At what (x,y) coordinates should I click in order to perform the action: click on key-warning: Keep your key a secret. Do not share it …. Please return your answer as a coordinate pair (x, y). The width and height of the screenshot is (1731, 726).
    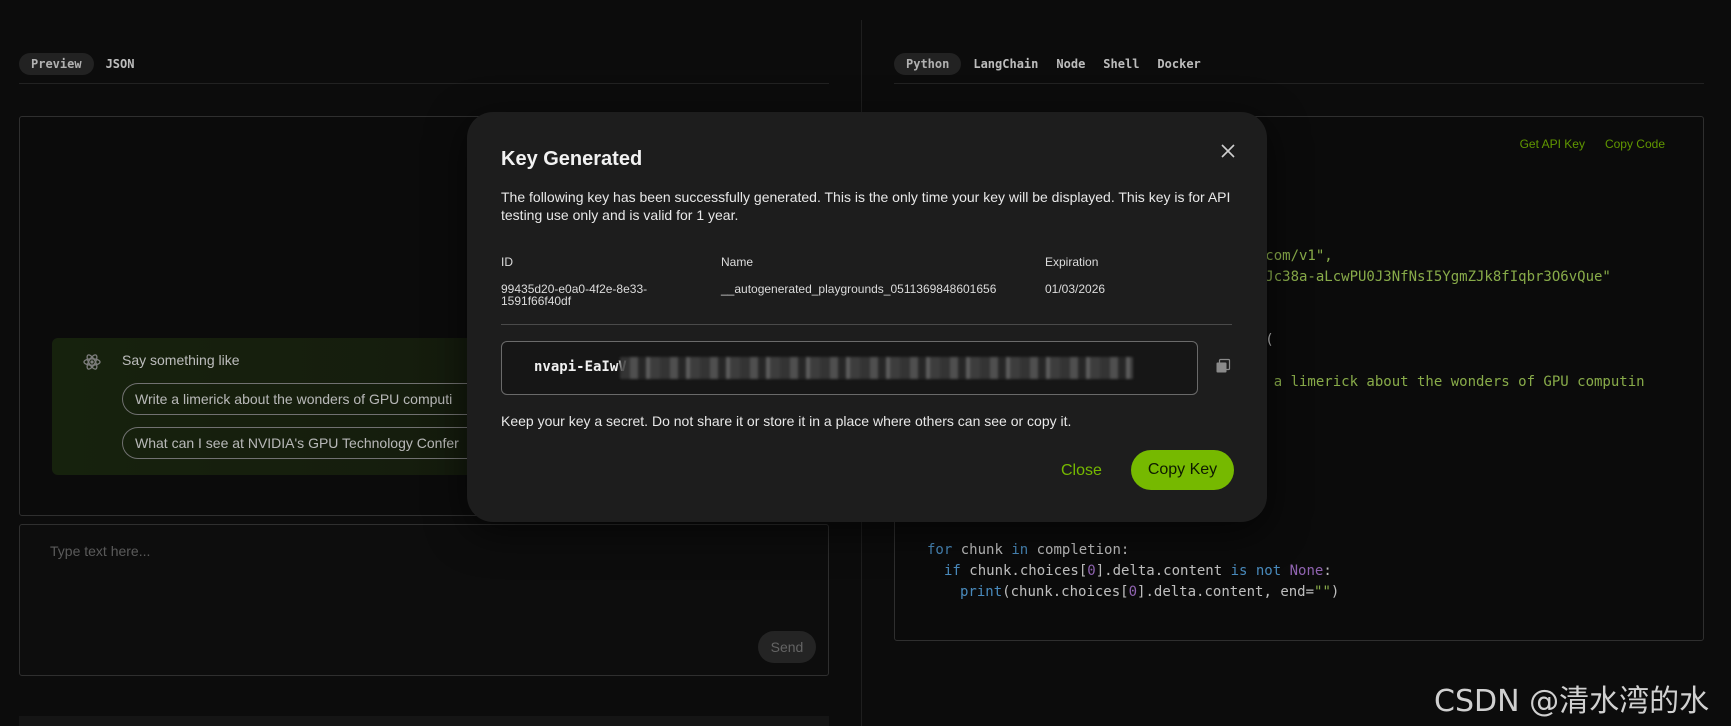
    Looking at the image, I should click on (786, 421).